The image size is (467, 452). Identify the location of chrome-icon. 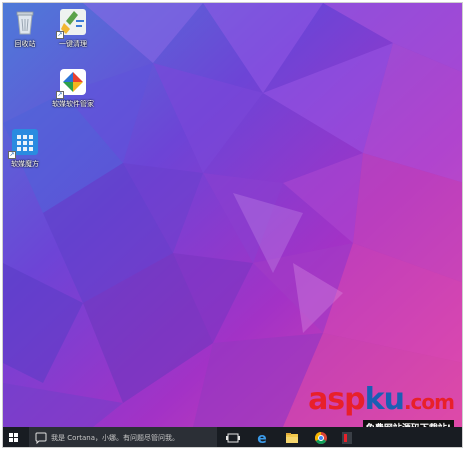
(321, 437).